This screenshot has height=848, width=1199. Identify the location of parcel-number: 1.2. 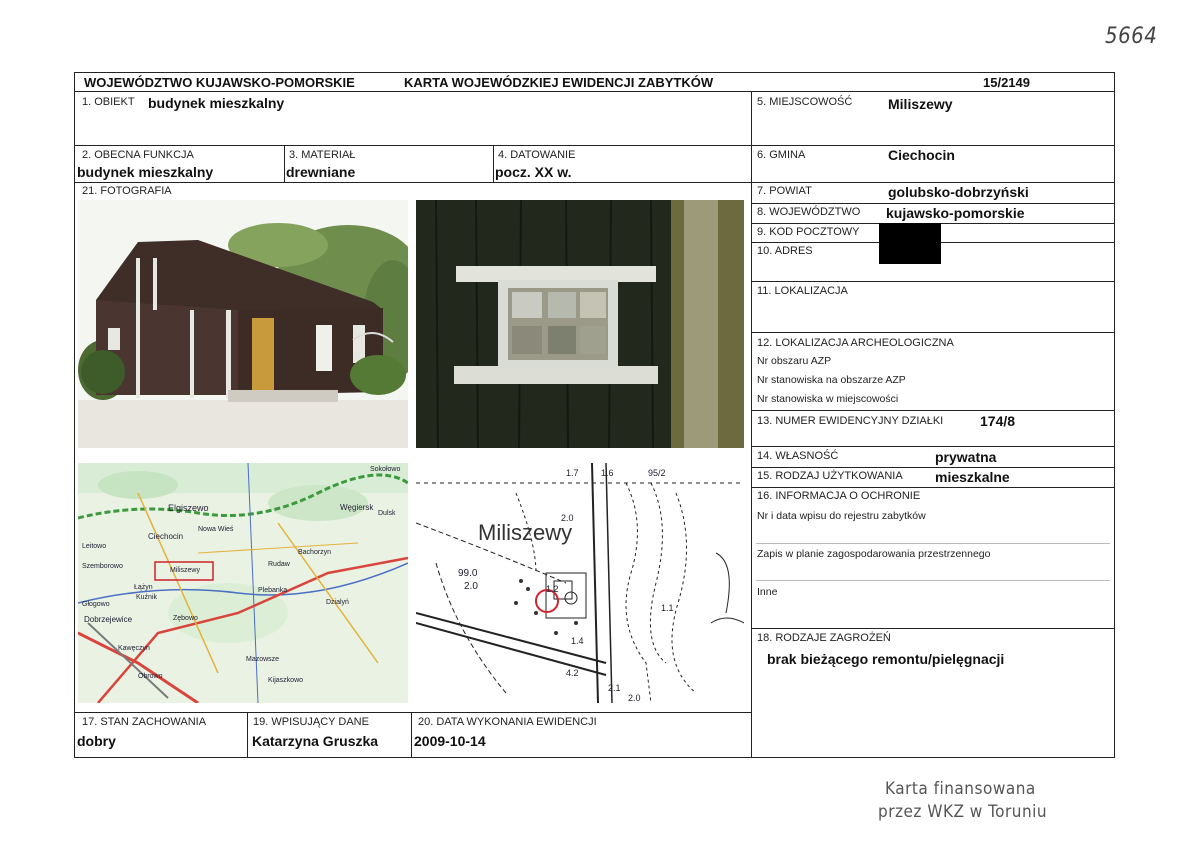
(552, 589).